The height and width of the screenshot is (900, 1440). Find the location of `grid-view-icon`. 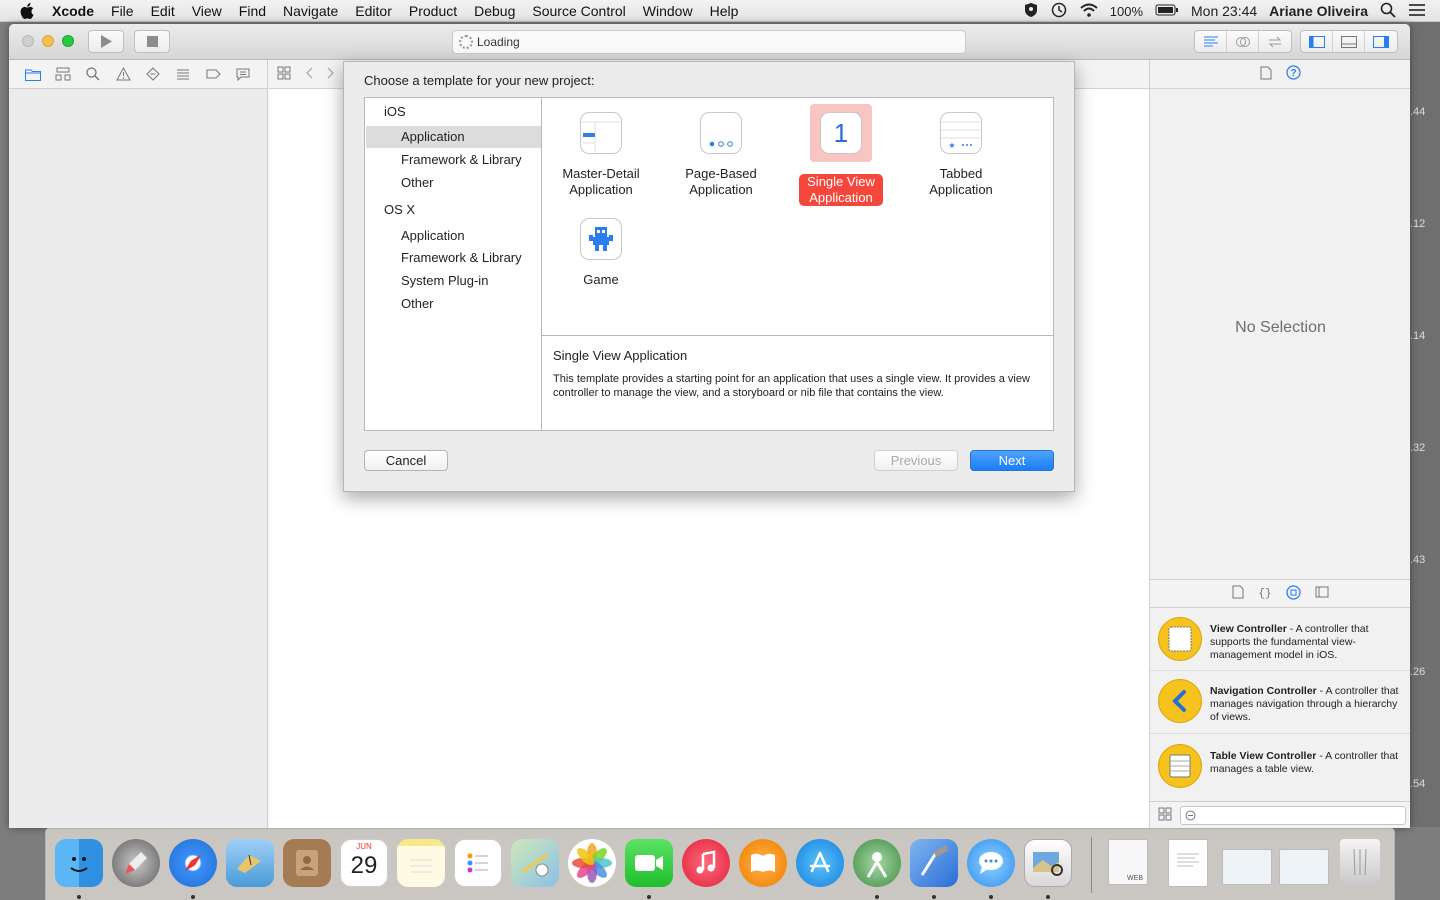

grid-view-icon is located at coordinates (1165, 815).